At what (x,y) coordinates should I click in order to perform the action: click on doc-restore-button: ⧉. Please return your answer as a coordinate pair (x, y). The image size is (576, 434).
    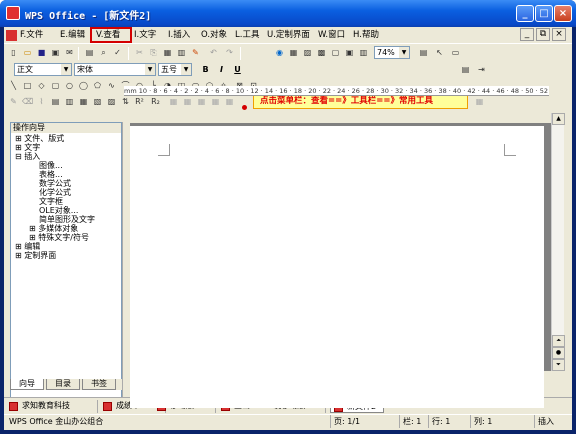
    Looking at the image, I should click on (543, 34).